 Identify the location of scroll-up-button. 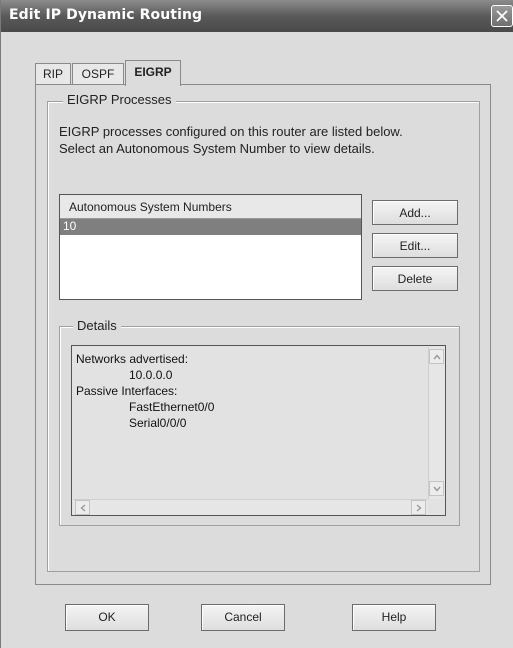
(436, 356).